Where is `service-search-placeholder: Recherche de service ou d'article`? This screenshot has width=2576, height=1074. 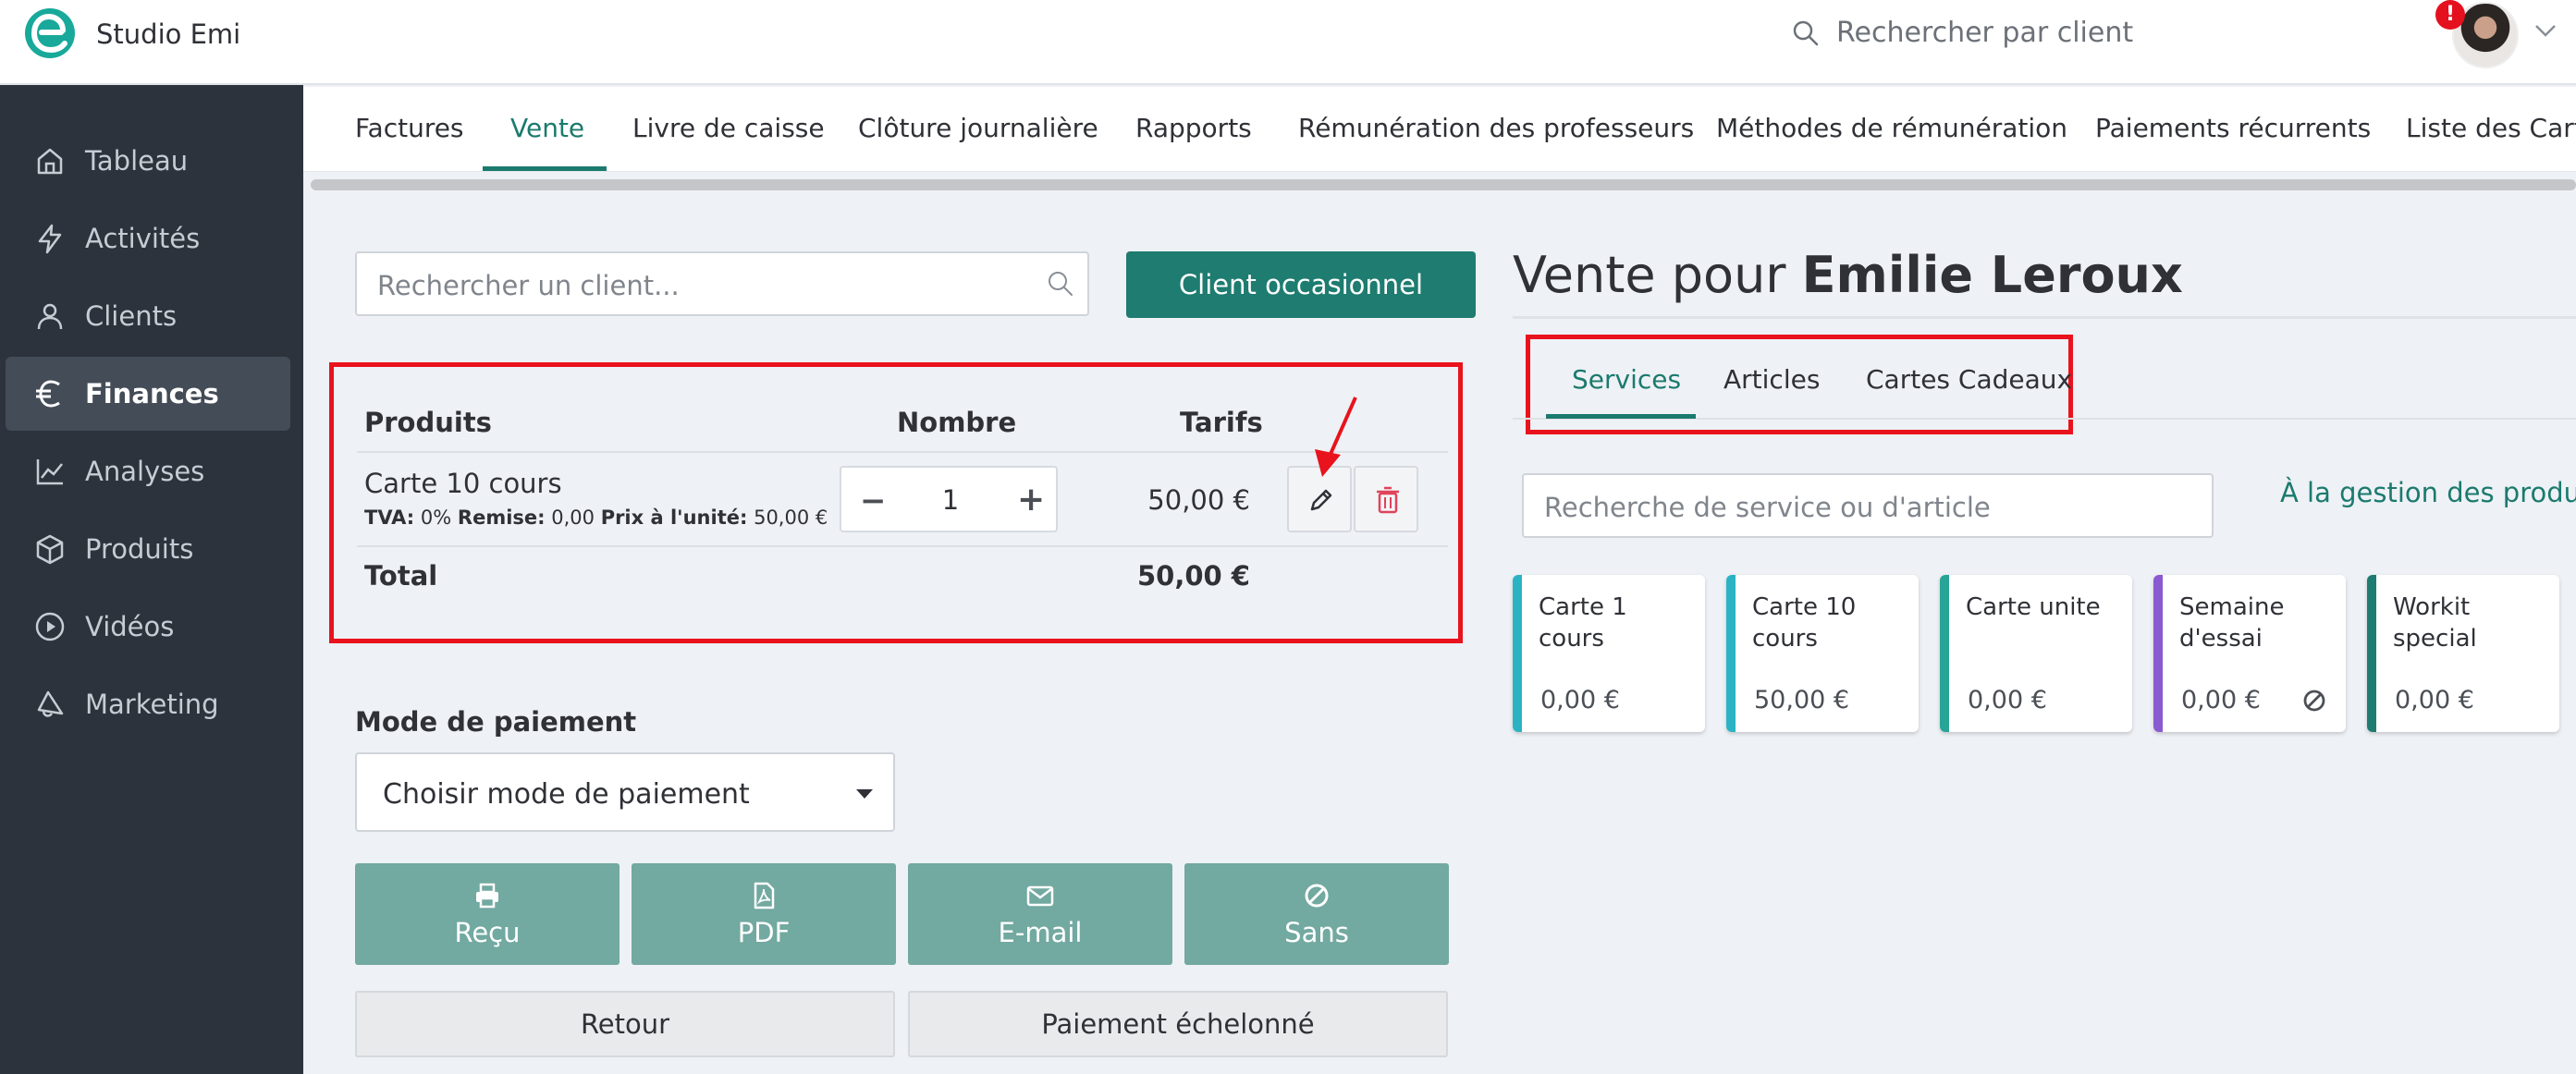
service-search-placeholder: Recherche de service ou d'article is located at coordinates (1767, 507).